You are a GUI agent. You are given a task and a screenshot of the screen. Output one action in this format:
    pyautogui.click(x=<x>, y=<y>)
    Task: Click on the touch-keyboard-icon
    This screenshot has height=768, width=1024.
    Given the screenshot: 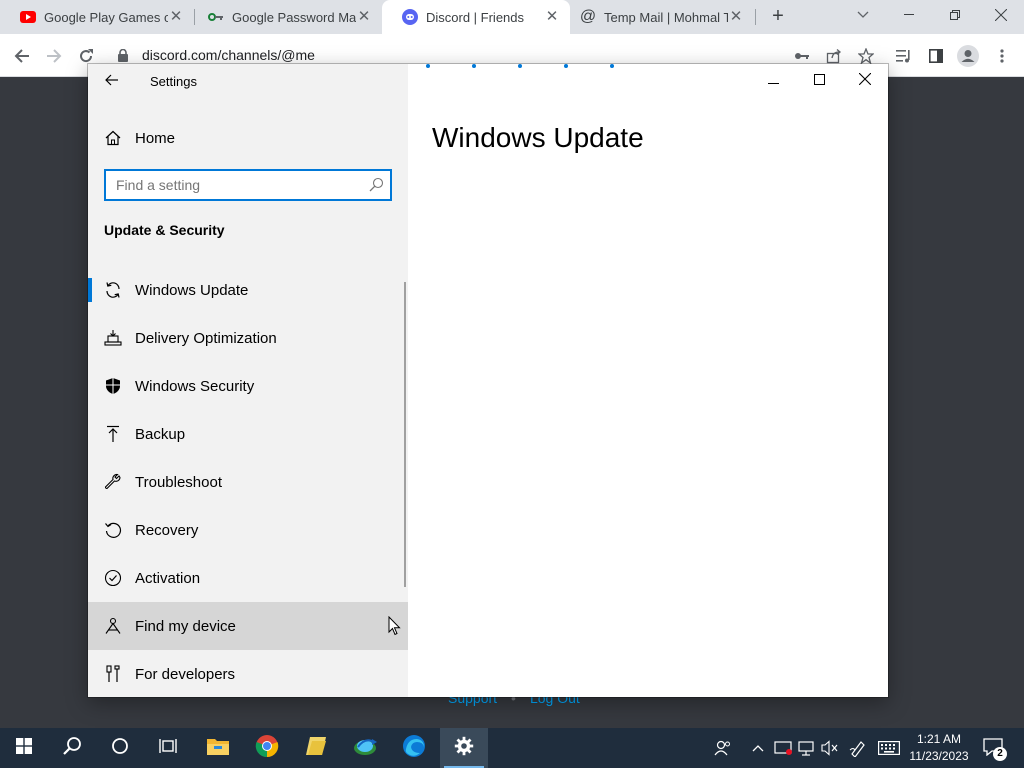 What is the action you would take?
    pyautogui.click(x=889, y=748)
    